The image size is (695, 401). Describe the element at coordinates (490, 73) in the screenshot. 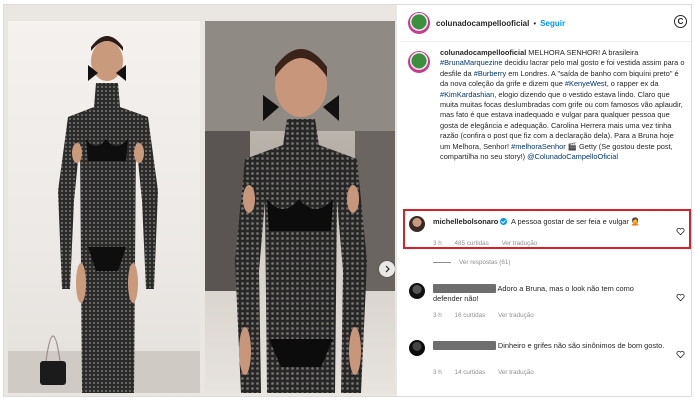

I see `hashtag-link: #Burberry` at that location.